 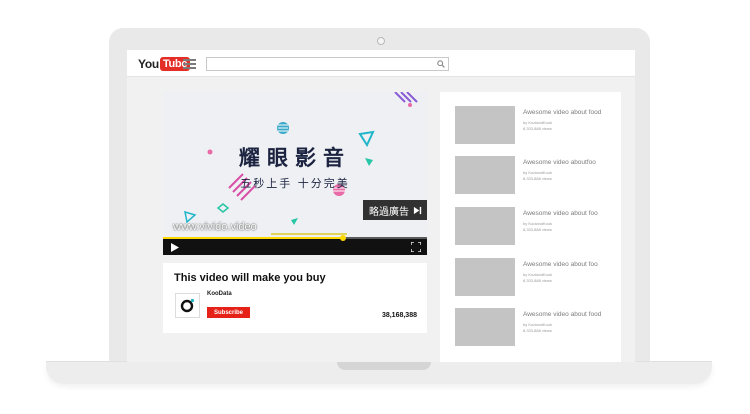 What do you see at coordinates (416, 247) in the screenshot?
I see `fullscreen-icon` at bounding box center [416, 247].